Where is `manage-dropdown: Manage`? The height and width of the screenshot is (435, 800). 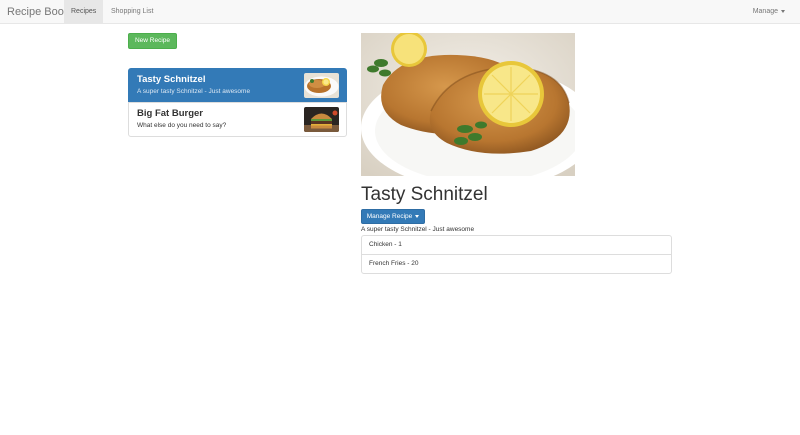 manage-dropdown: Manage is located at coordinates (769, 11).